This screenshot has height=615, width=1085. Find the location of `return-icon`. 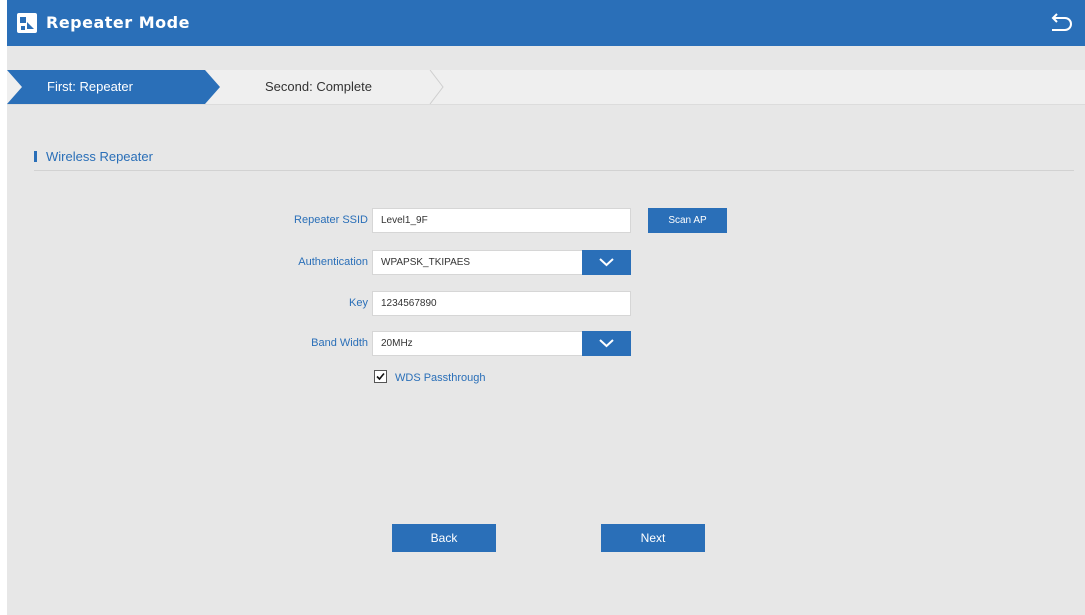

return-icon is located at coordinates (1060, 23).